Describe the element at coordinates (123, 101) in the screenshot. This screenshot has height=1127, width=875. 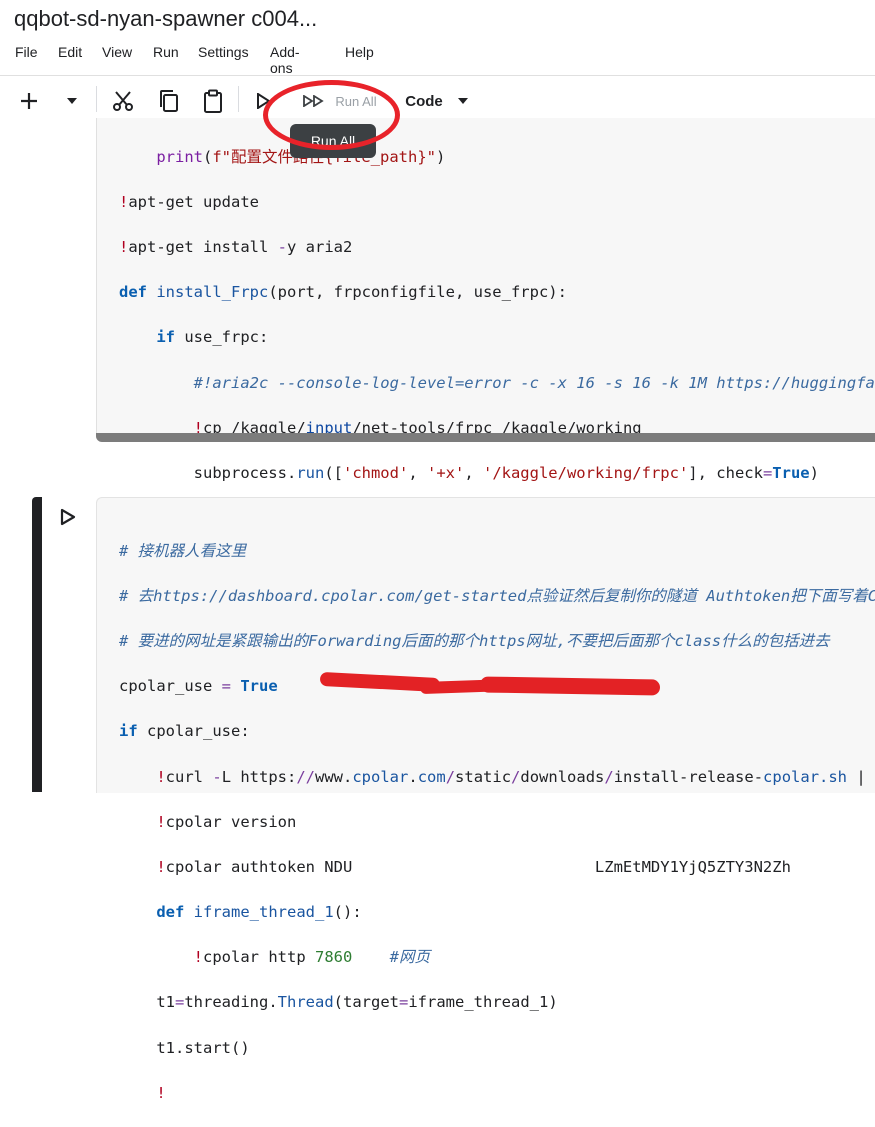
I see `scissors-icon` at that location.